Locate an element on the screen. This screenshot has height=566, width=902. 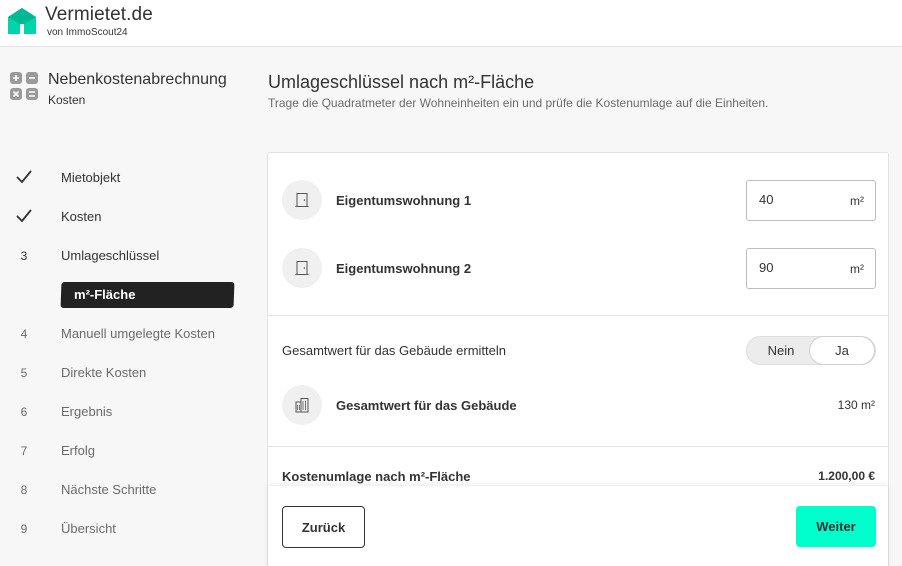
step-label: Mietobjekt is located at coordinates (91, 177).